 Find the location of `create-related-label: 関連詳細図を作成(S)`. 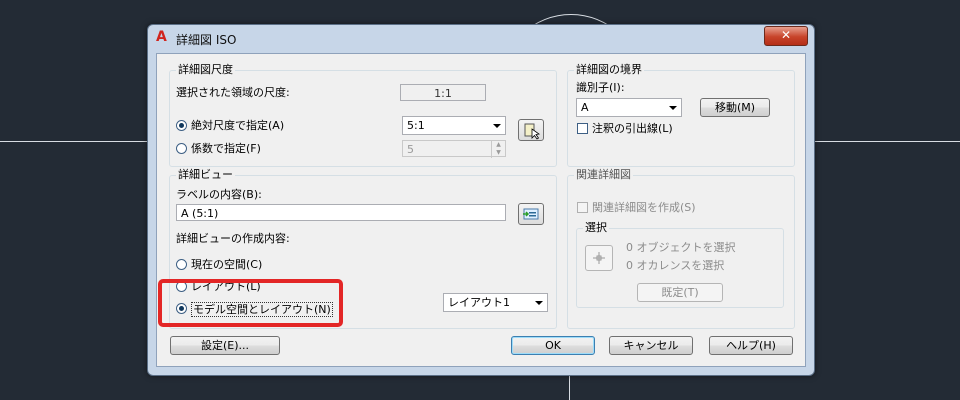

create-related-label: 関連詳細図を作成(S) is located at coordinates (644, 207).